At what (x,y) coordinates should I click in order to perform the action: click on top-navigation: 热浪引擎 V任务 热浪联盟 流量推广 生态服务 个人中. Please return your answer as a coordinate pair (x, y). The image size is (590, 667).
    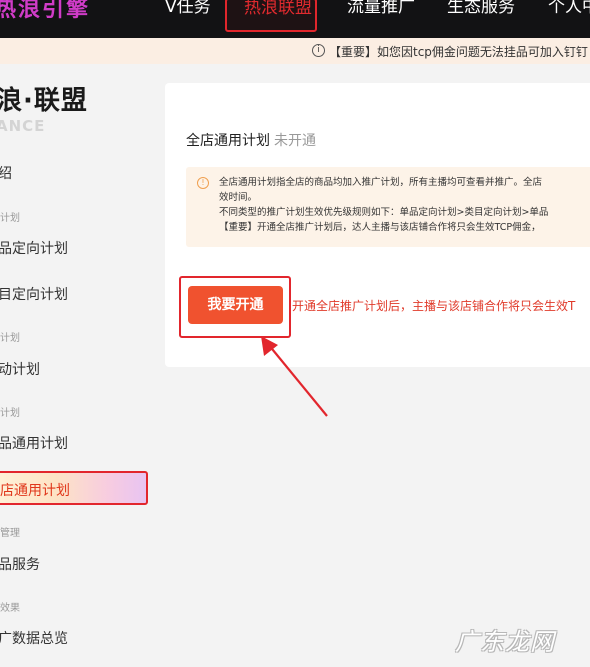
    Looking at the image, I should click on (295, 19).